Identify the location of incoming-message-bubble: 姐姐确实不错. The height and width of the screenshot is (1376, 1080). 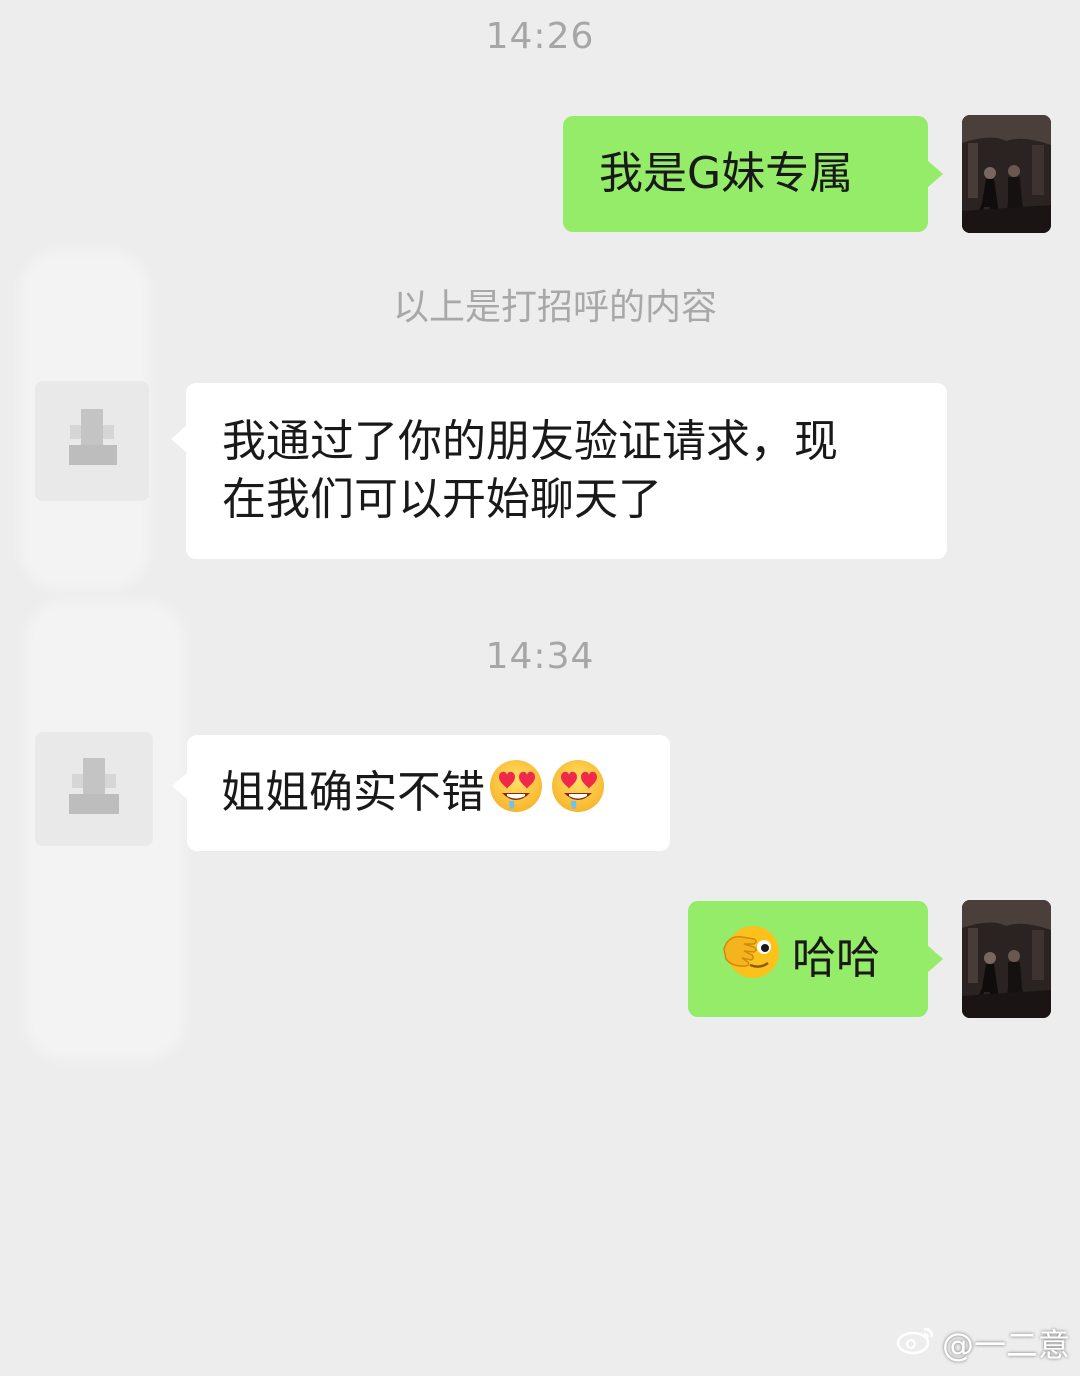
(428, 793).